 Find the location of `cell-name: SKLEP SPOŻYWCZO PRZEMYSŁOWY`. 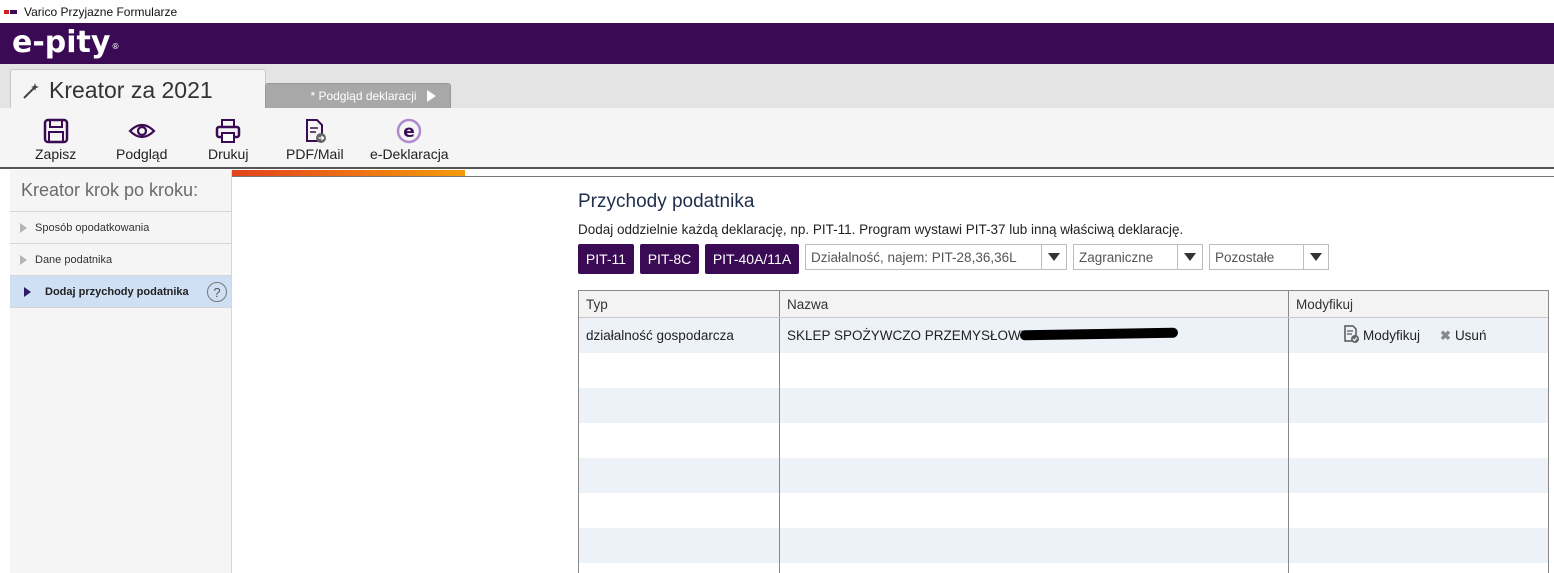

cell-name: SKLEP SPOŻYWCZO PRZEMYSŁOWY is located at coordinates (1034, 335).